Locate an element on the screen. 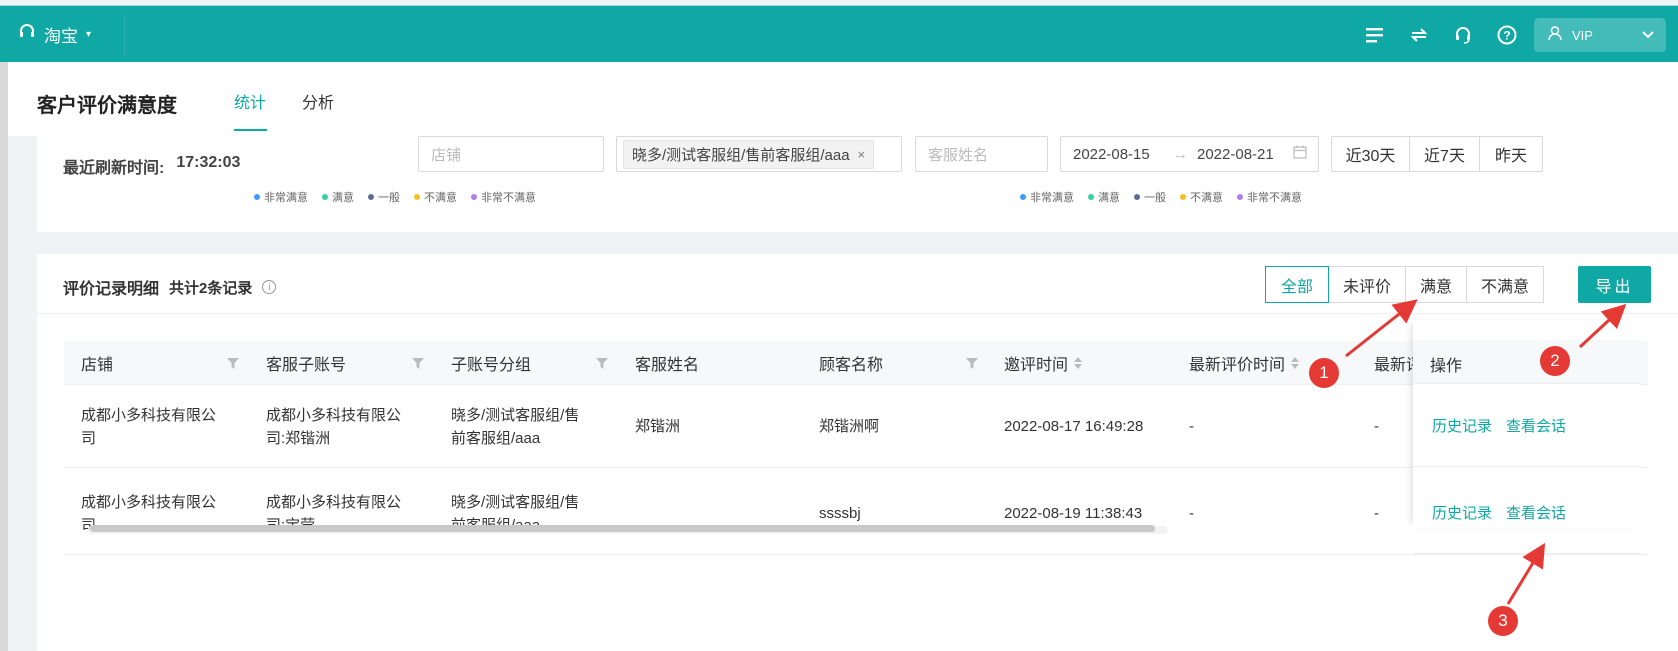 The height and width of the screenshot is (651, 1678). page-title: 客户评价满意度 is located at coordinates (107, 106).